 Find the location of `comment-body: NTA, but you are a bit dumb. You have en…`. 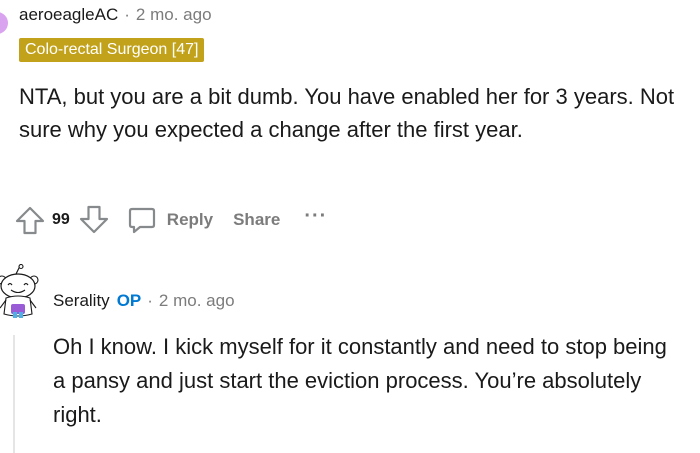

comment-body: NTA, but you are a bit dumb. You have en… is located at coordinates (347, 113).